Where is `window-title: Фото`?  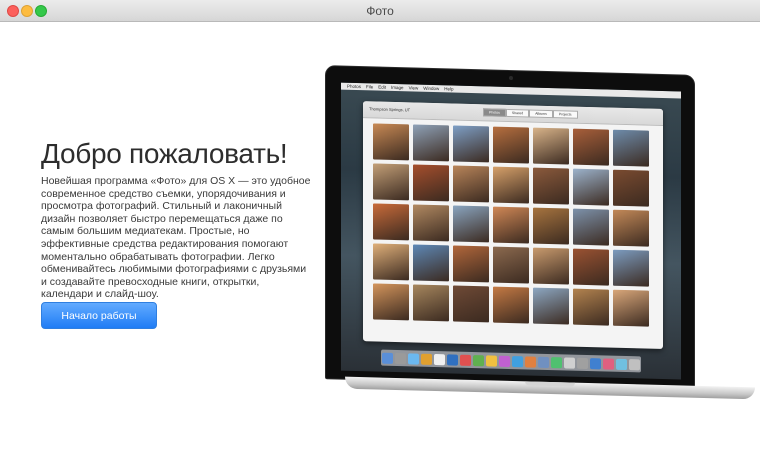 window-title: Фото is located at coordinates (380, 11).